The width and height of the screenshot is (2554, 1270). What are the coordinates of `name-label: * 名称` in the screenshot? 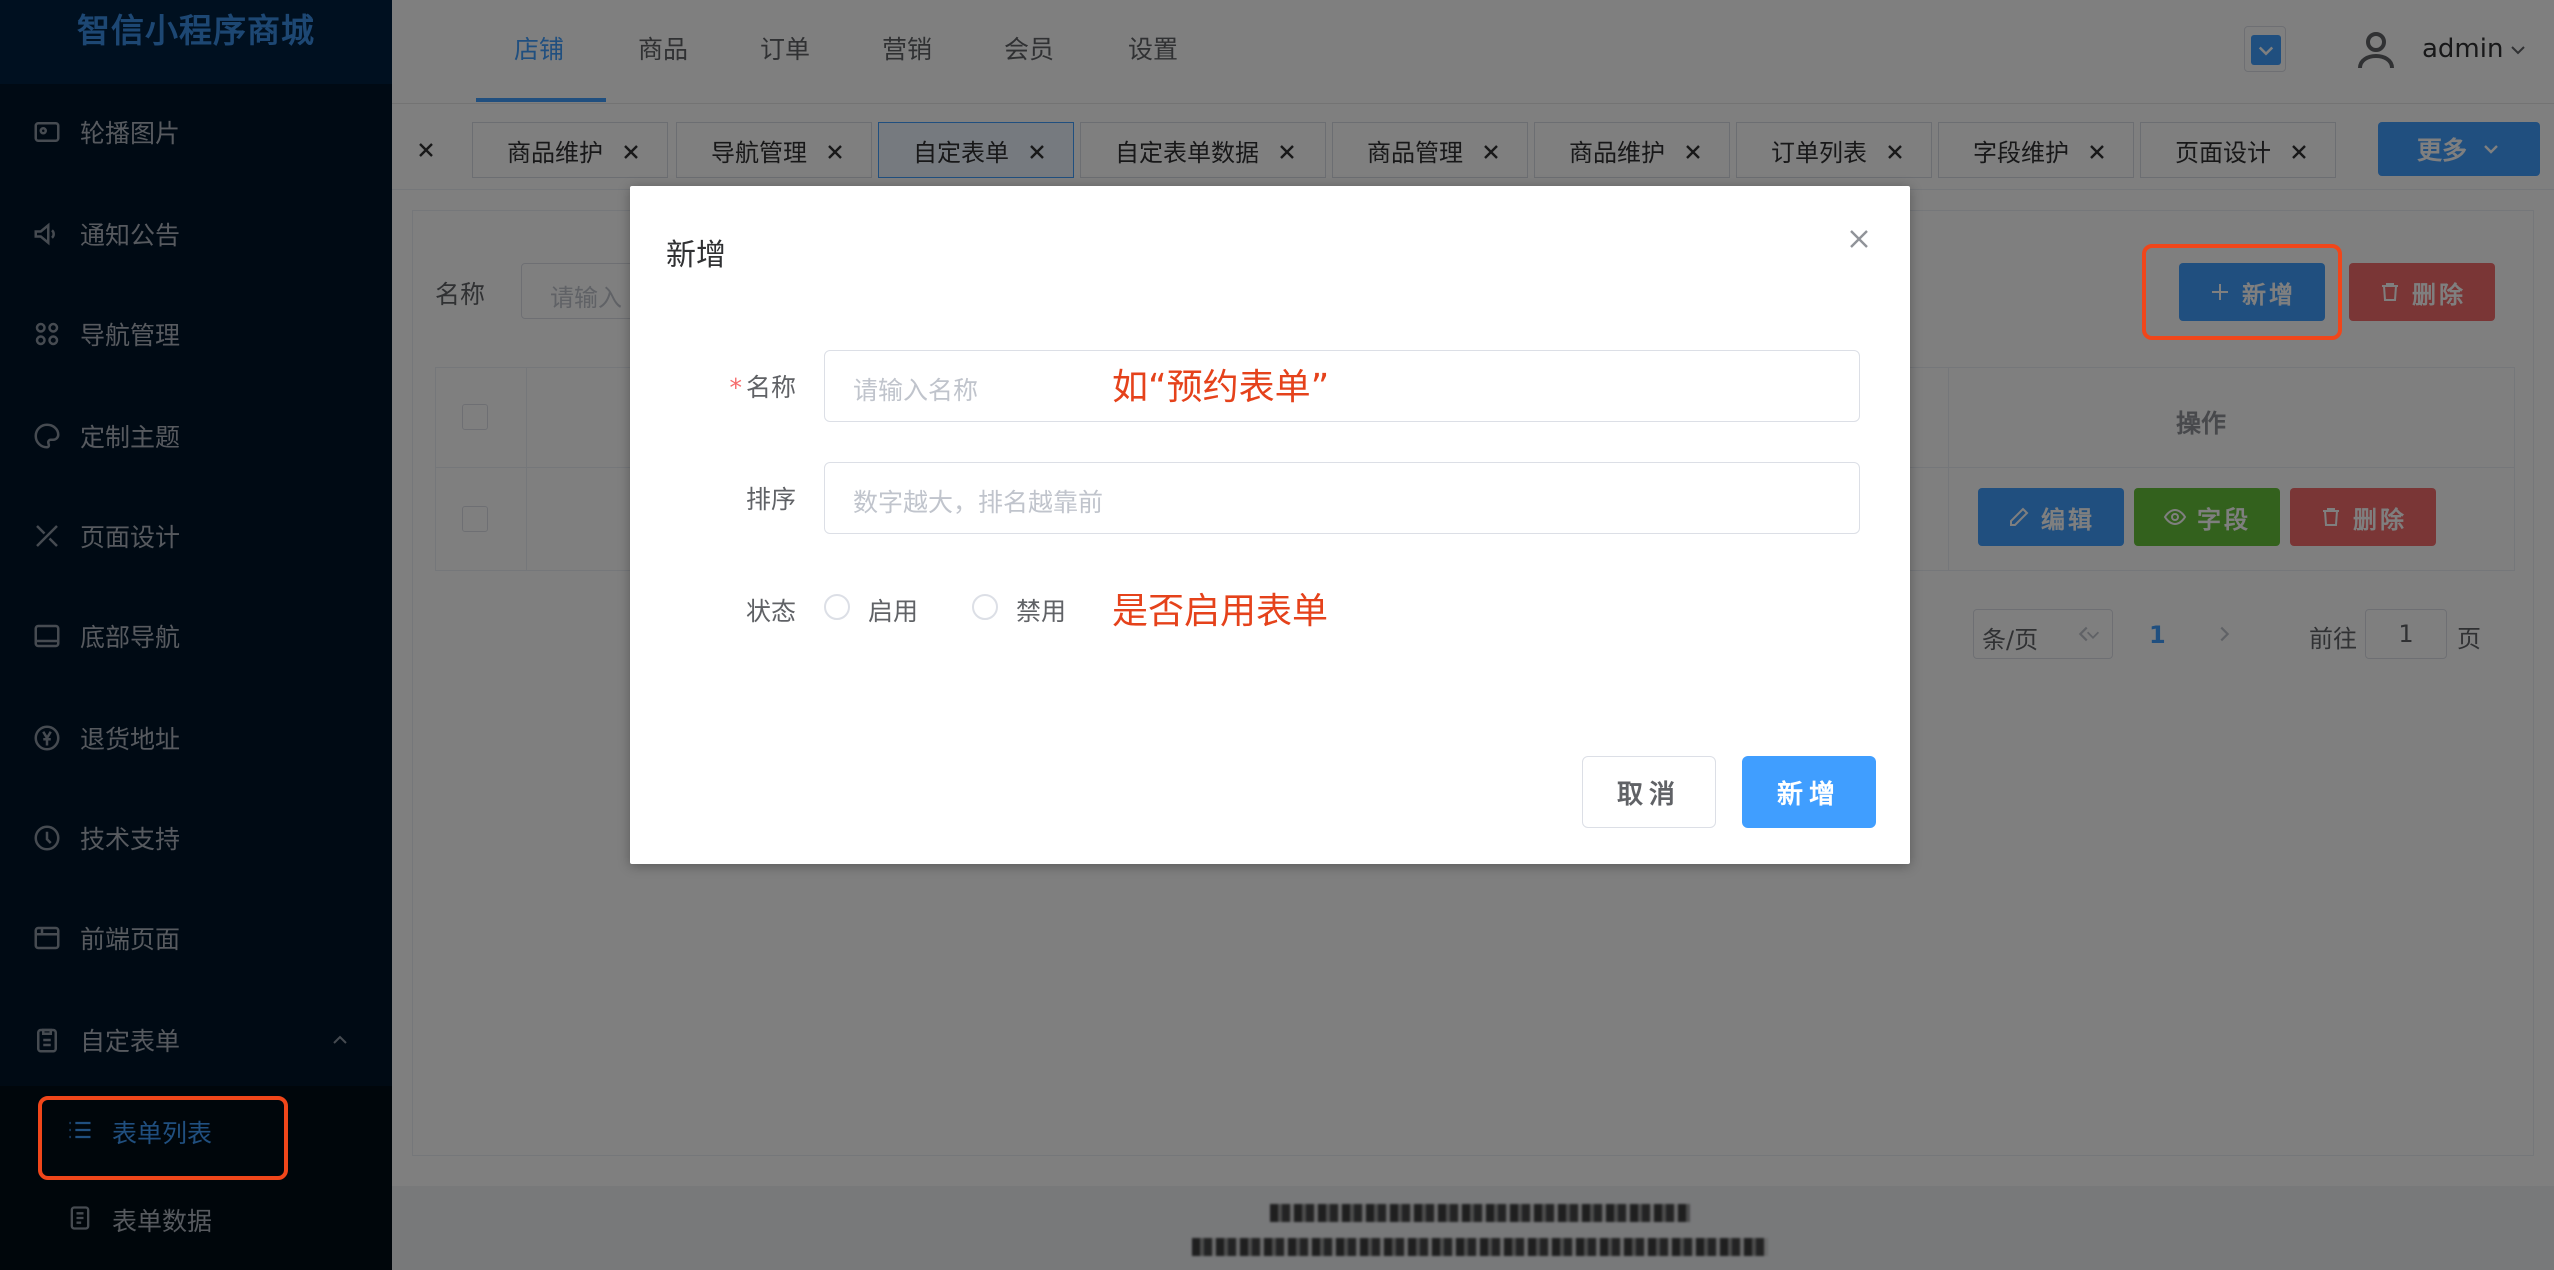 It's located at (762, 387).